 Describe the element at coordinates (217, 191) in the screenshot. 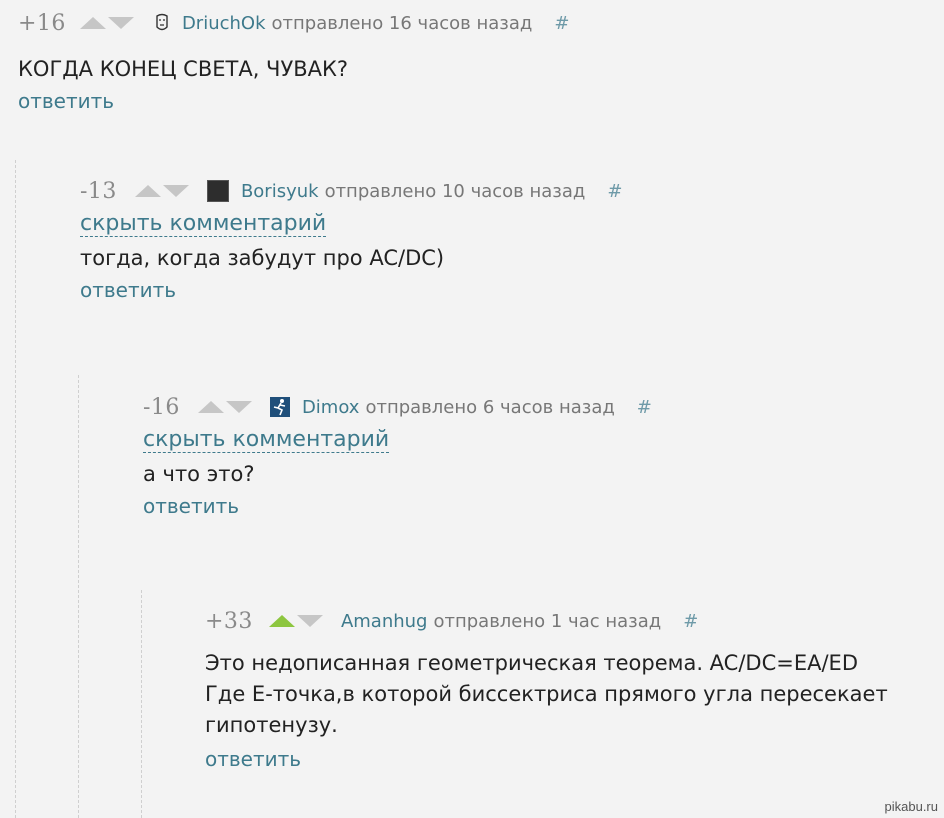

I see `dark-photo-avatar` at that location.